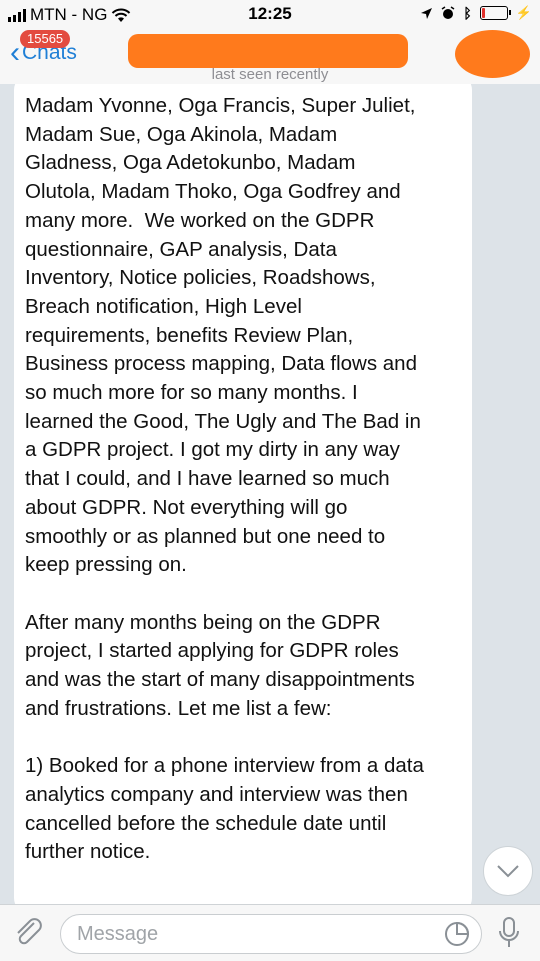  What do you see at coordinates (476, 13) in the screenshot?
I see `status-icons: ᛒ ⚡` at bounding box center [476, 13].